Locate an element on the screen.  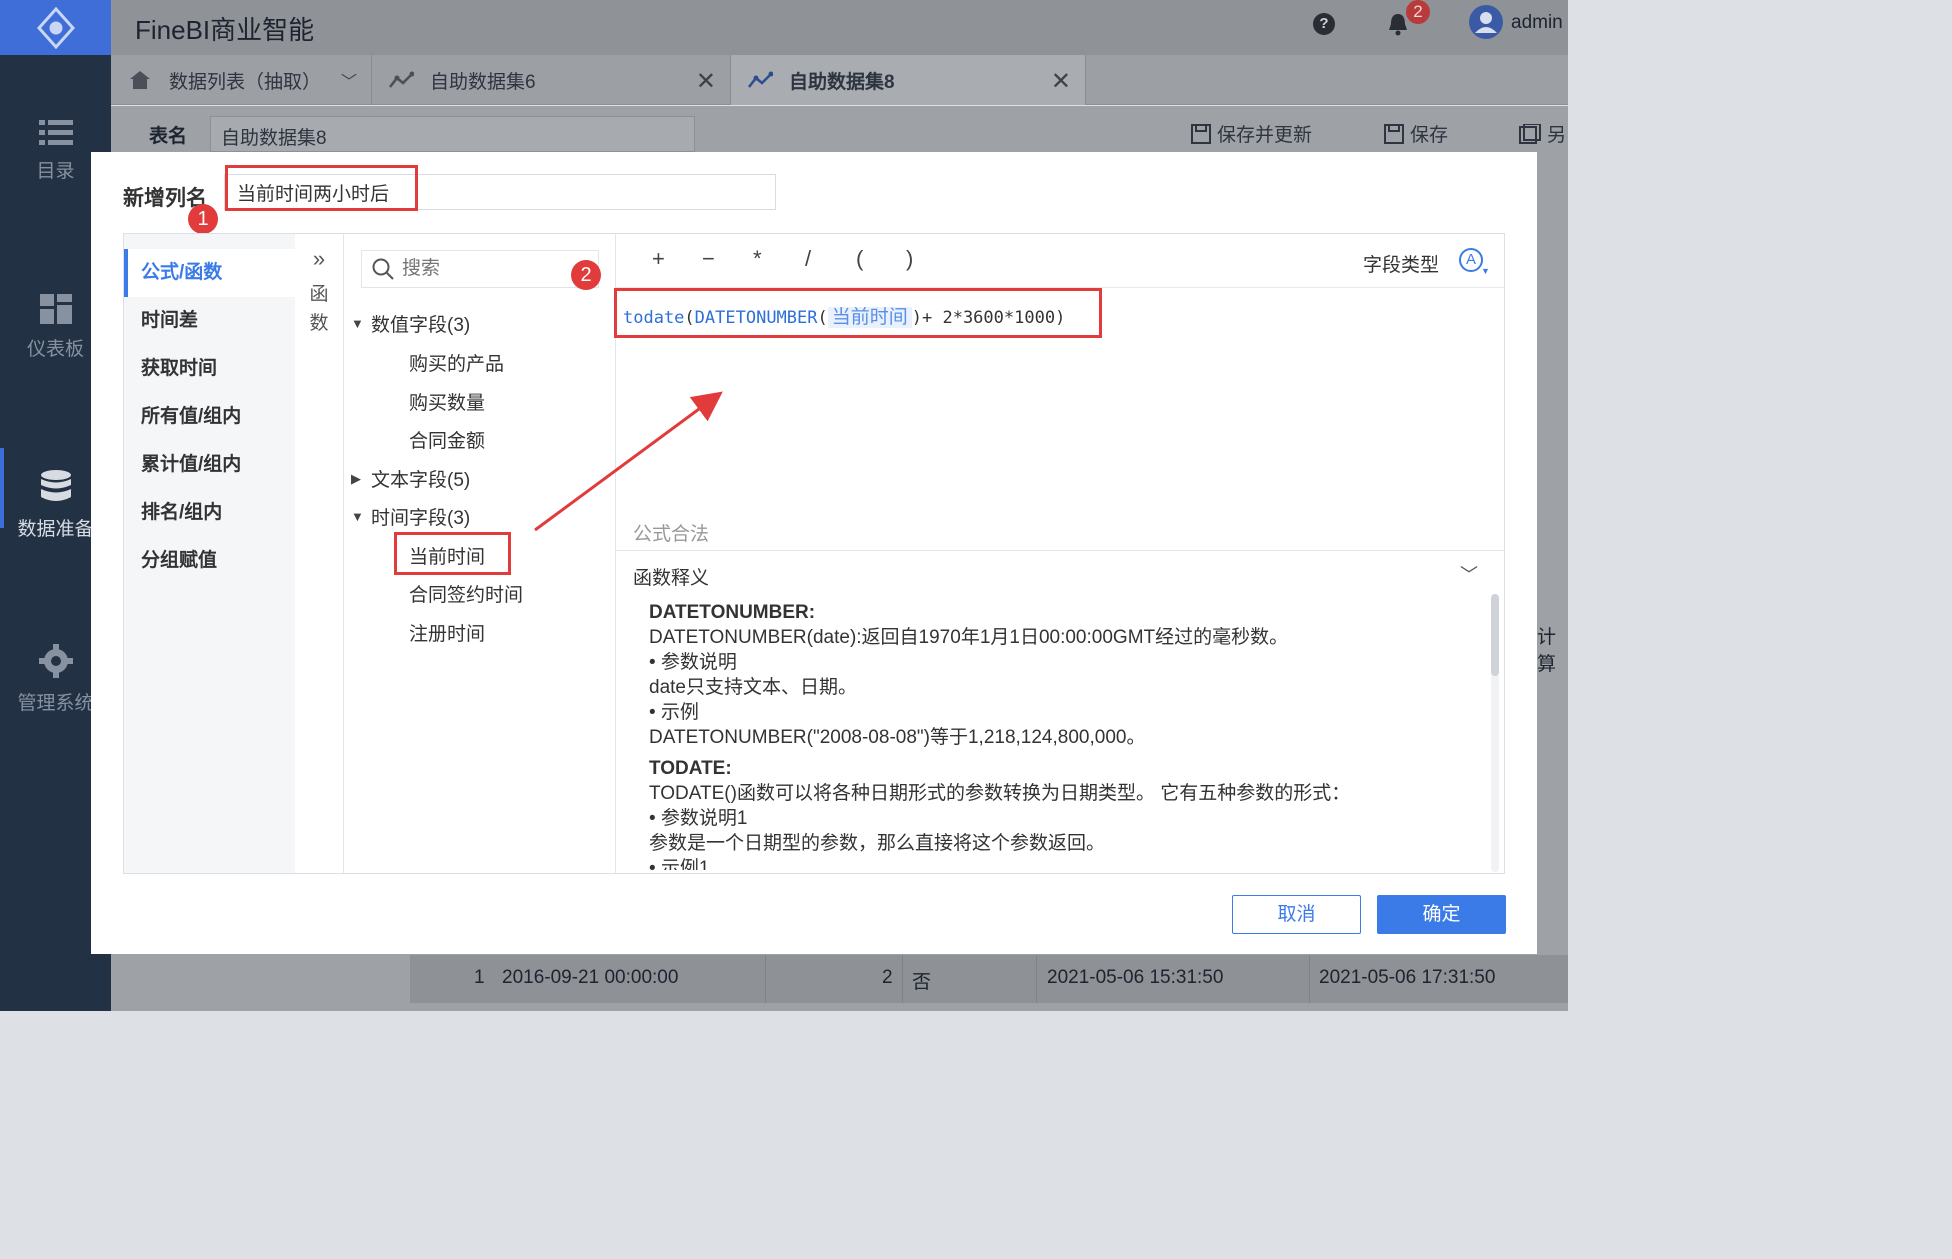
category-group-assign: 分组赋值 is located at coordinates (209, 561).